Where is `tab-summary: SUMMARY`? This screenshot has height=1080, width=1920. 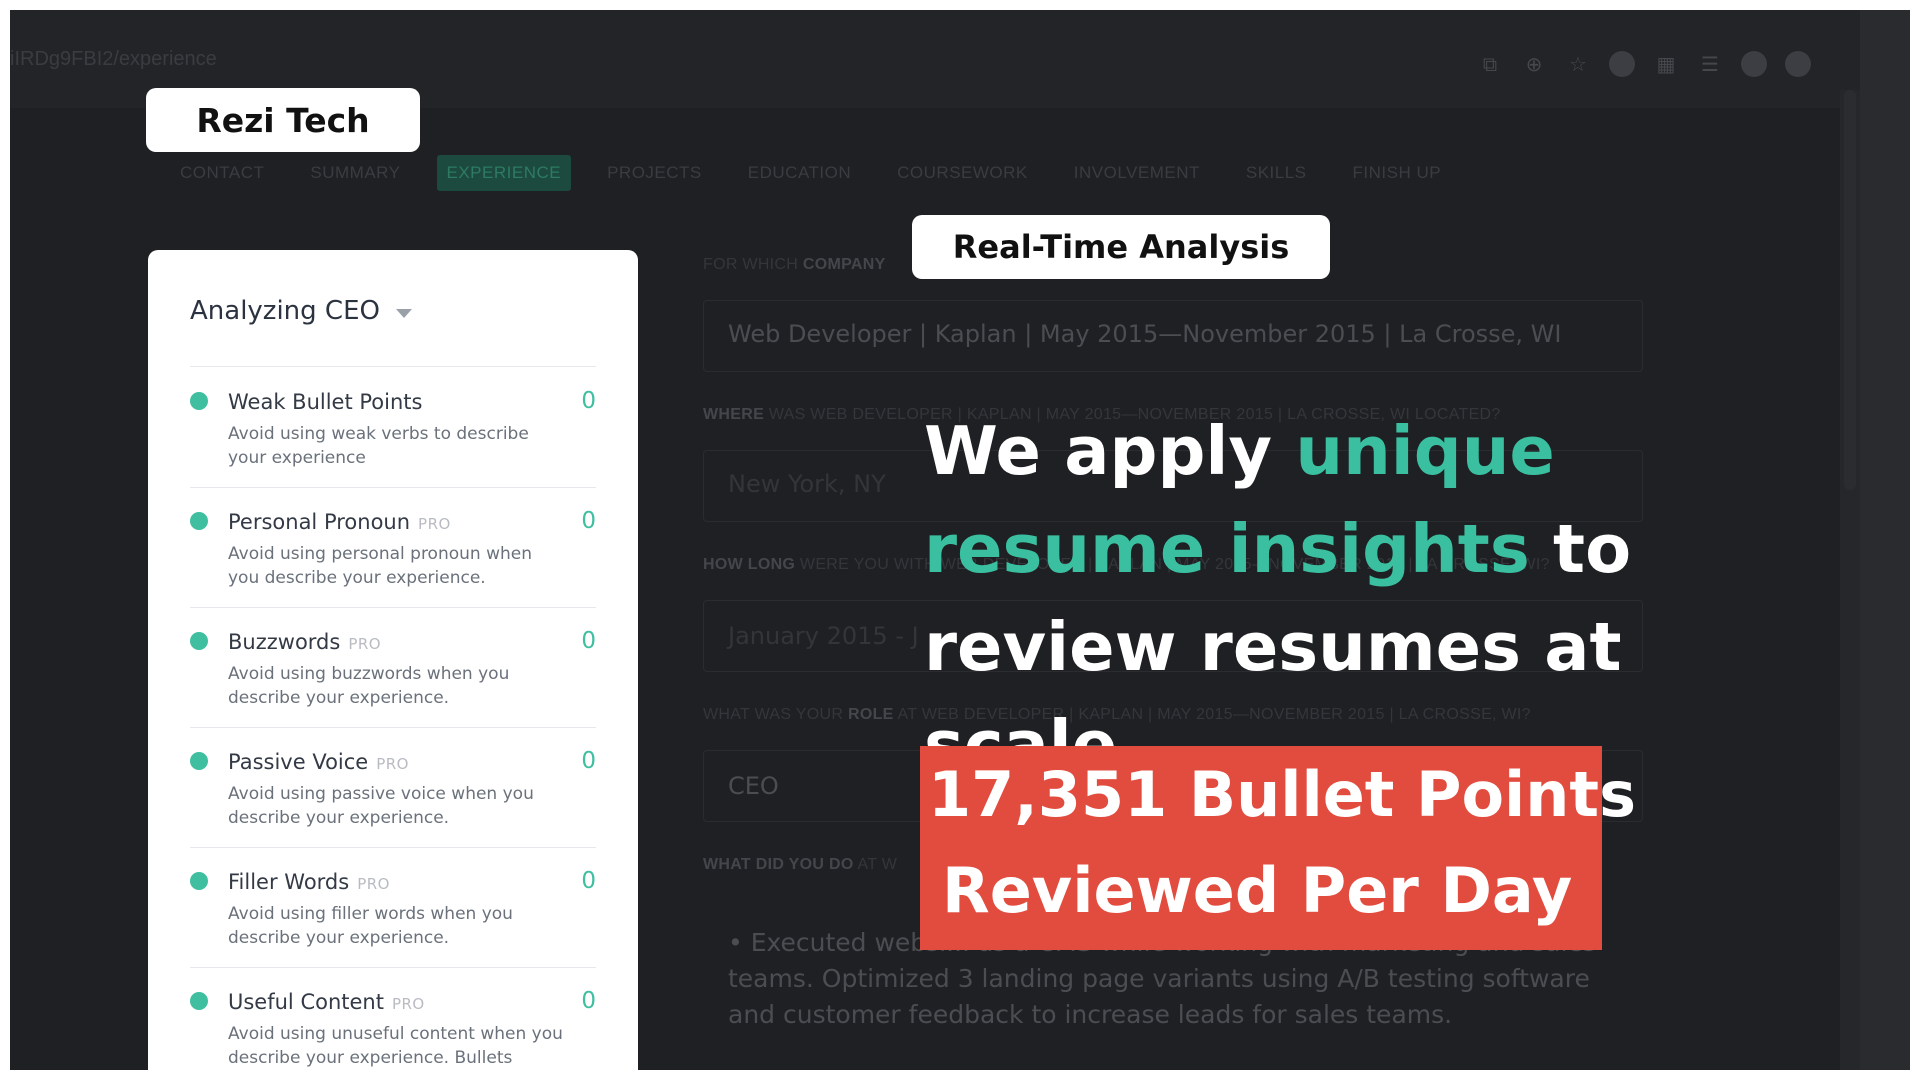 tab-summary: SUMMARY is located at coordinates (355, 173).